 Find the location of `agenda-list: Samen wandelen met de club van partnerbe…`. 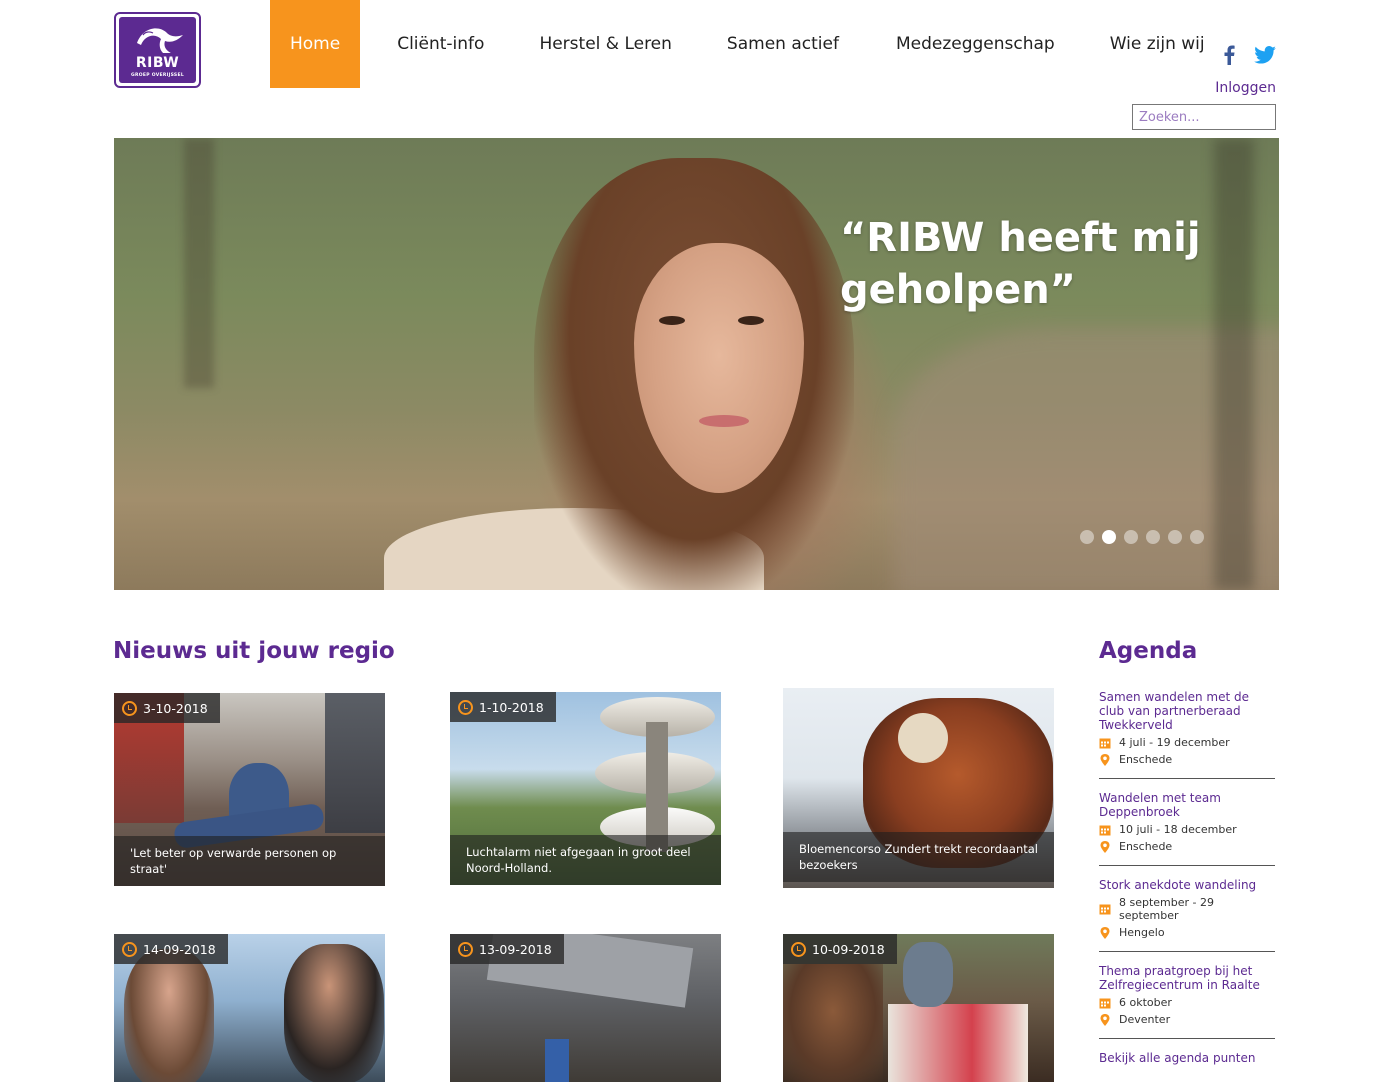

agenda-list: Samen wandelen met de club van partnerbe… is located at coordinates (1187, 877).